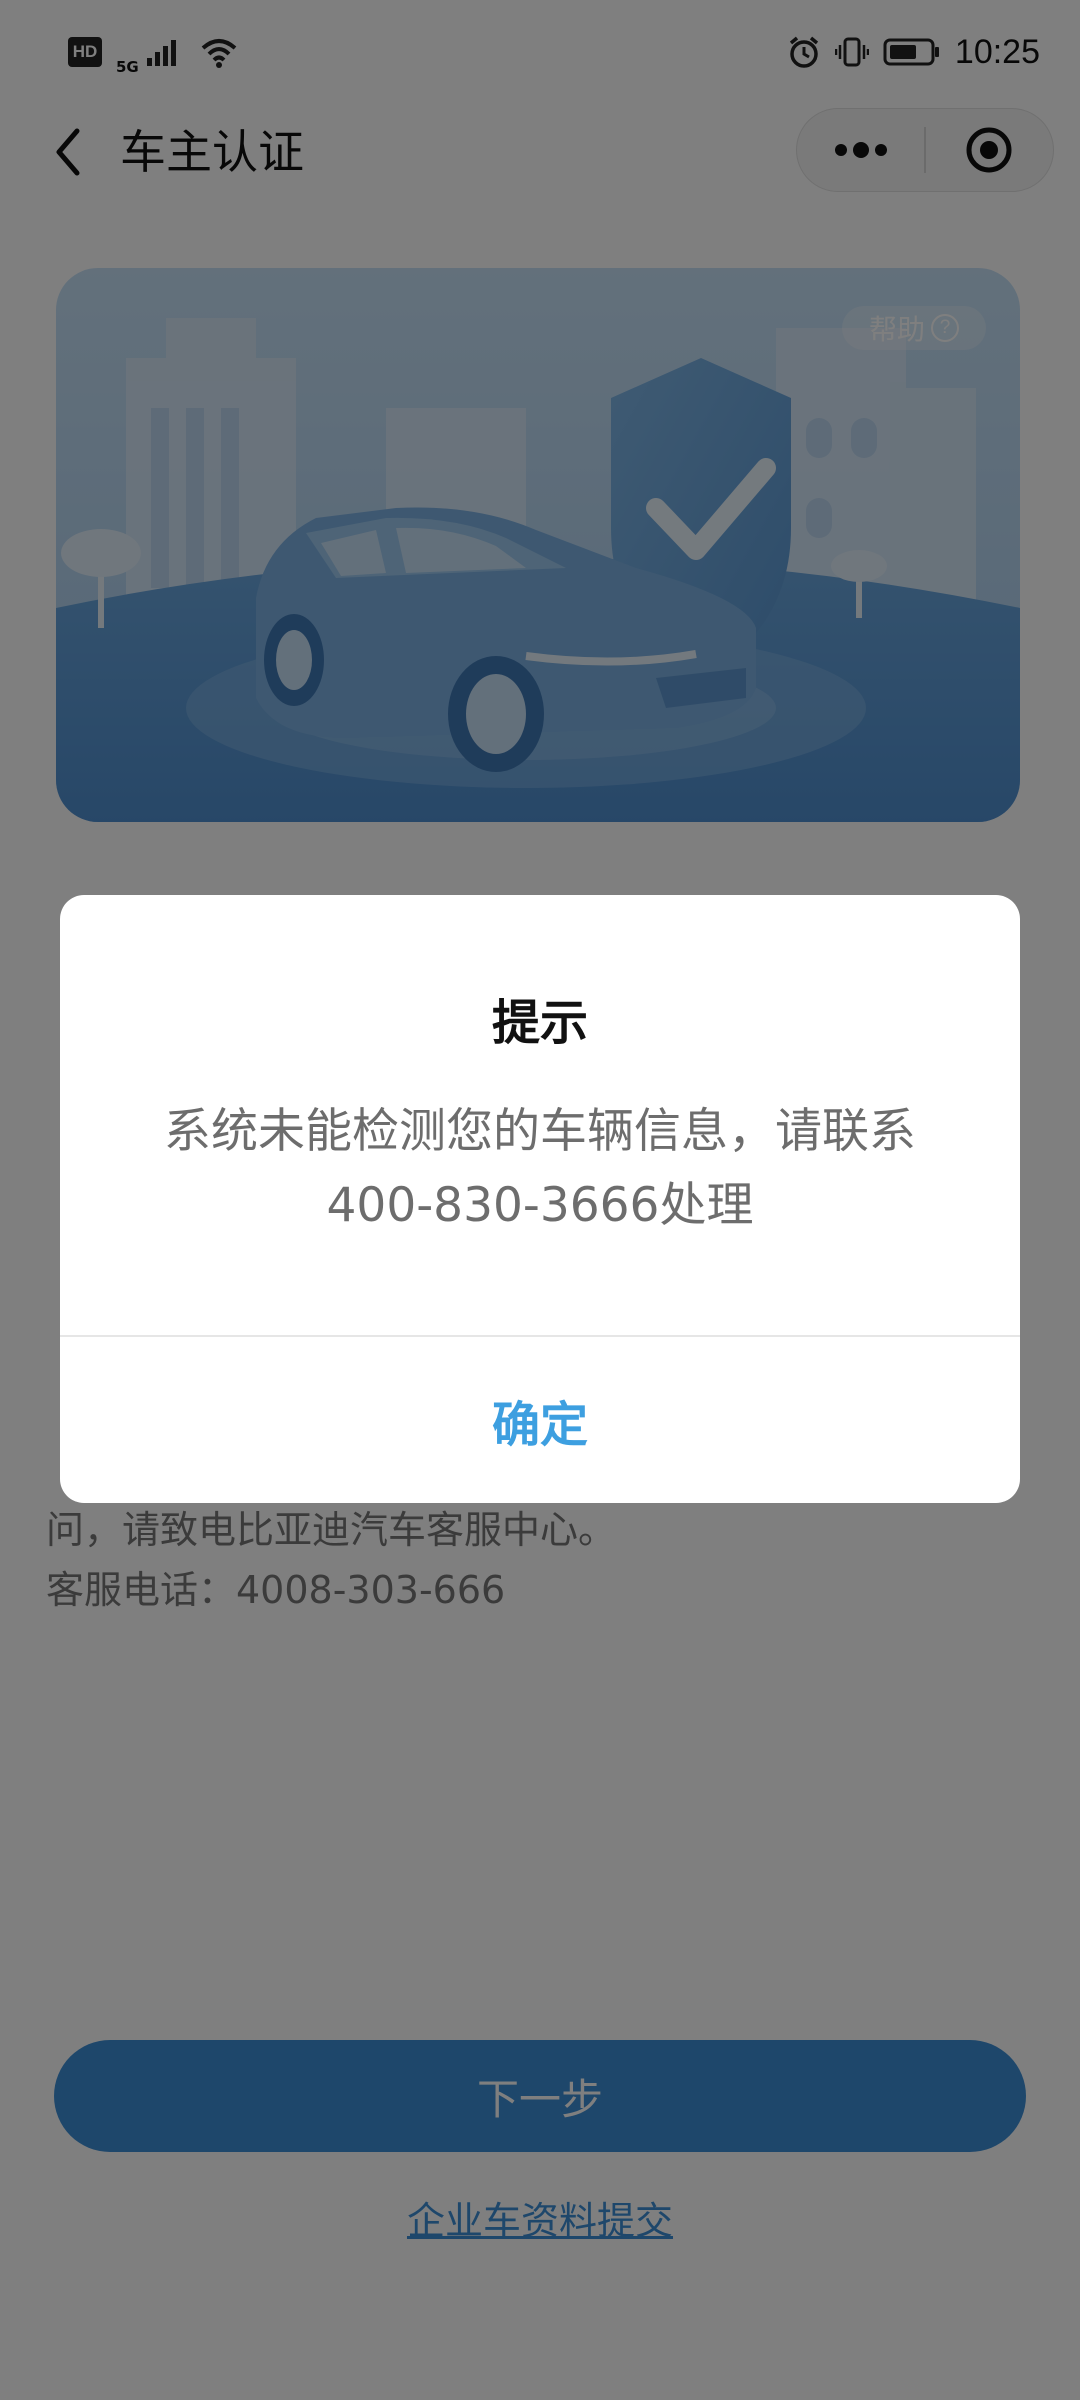 The height and width of the screenshot is (2400, 1080). What do you see at coordinates (540, 1420) in the screenshot?
I see `confirm-button: 确定` at bounding box center [540, 1420].